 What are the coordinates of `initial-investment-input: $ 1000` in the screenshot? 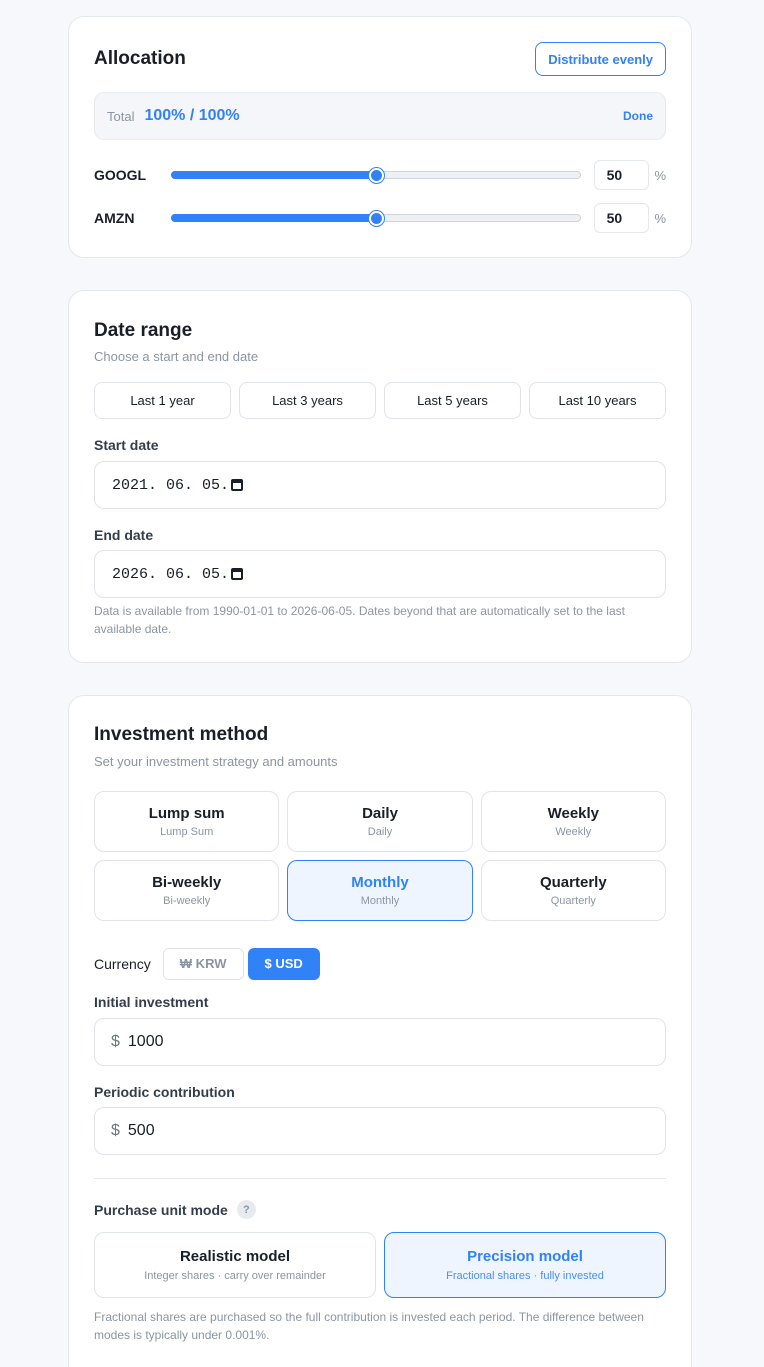 It's located at (380, 1042).